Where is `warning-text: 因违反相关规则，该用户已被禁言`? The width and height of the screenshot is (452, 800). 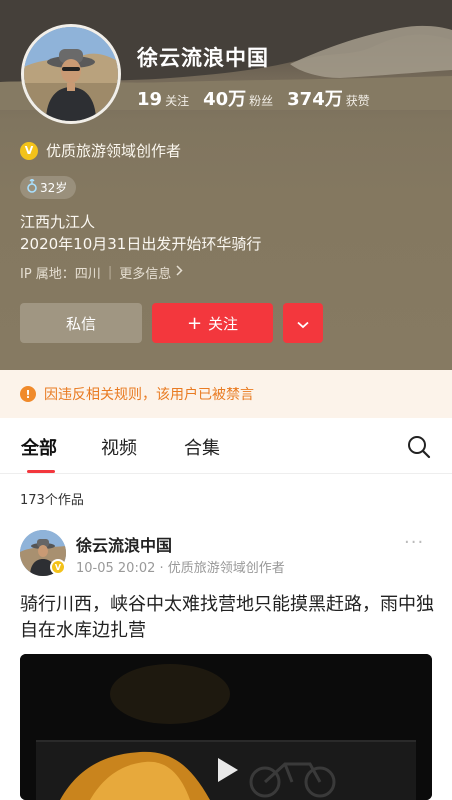
warning-text: 因违反相关规则，该用户已被禁言 is located at coordinates (149, 395).